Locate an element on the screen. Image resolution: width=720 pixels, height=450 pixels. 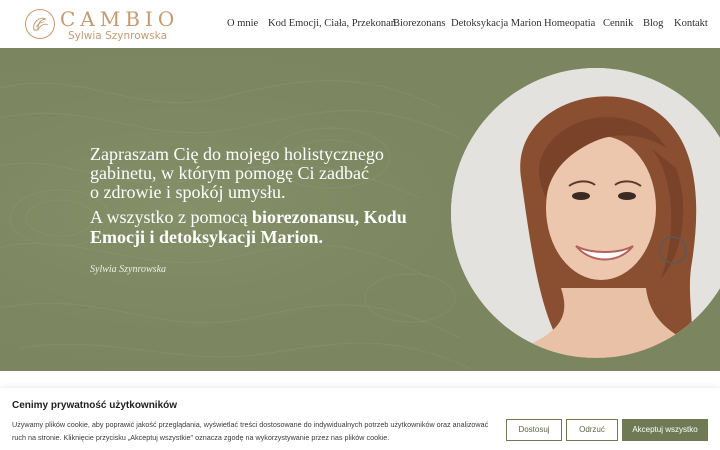
intro-line: gabinetu, w którym pomogę Ci zadbać is located at coordinates (229, 173).